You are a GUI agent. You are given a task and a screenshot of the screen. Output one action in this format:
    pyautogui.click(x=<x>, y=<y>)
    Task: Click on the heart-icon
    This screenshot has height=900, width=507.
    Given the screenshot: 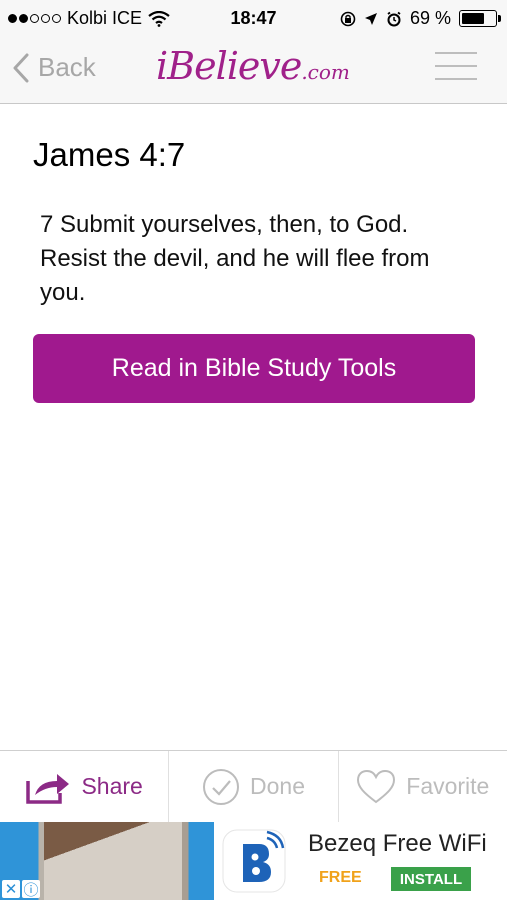 What is the action you would take?
    pyautogui.click(x=376, y=786)
    